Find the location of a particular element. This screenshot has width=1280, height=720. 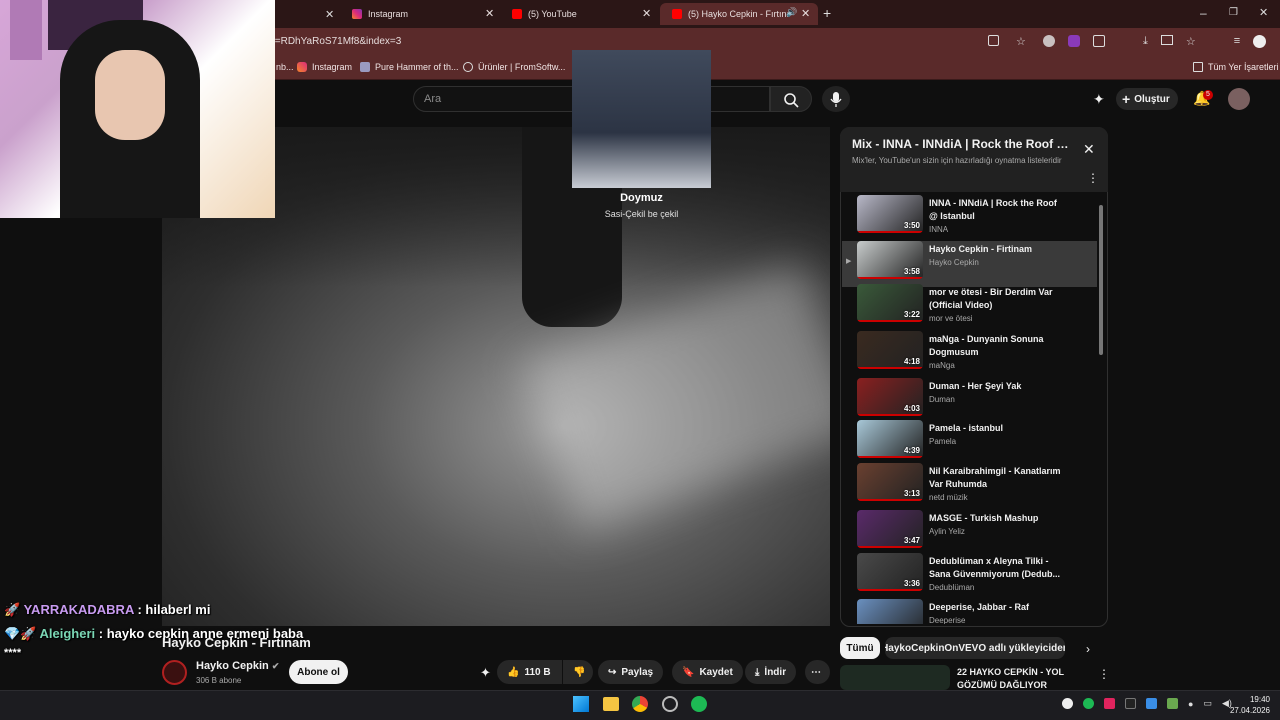

tab-instagram: Instagram ✕ is located at coordinates (420, 14).